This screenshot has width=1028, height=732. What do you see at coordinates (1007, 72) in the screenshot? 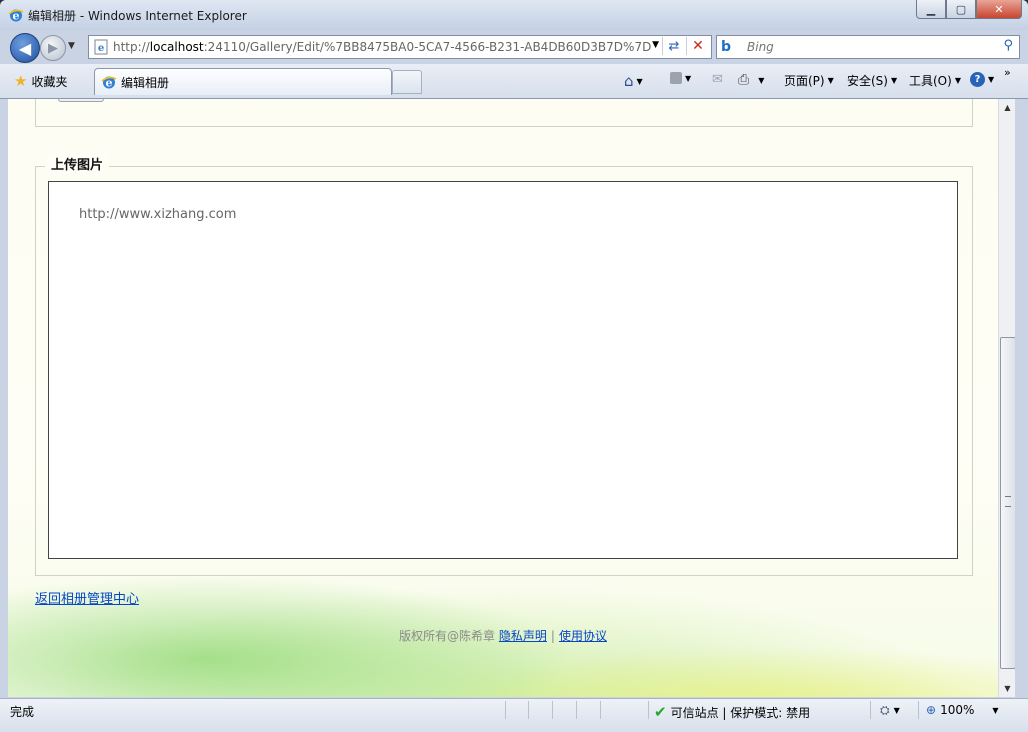
I see `command-overflow-button: »` at bounding box center [1007, 72].